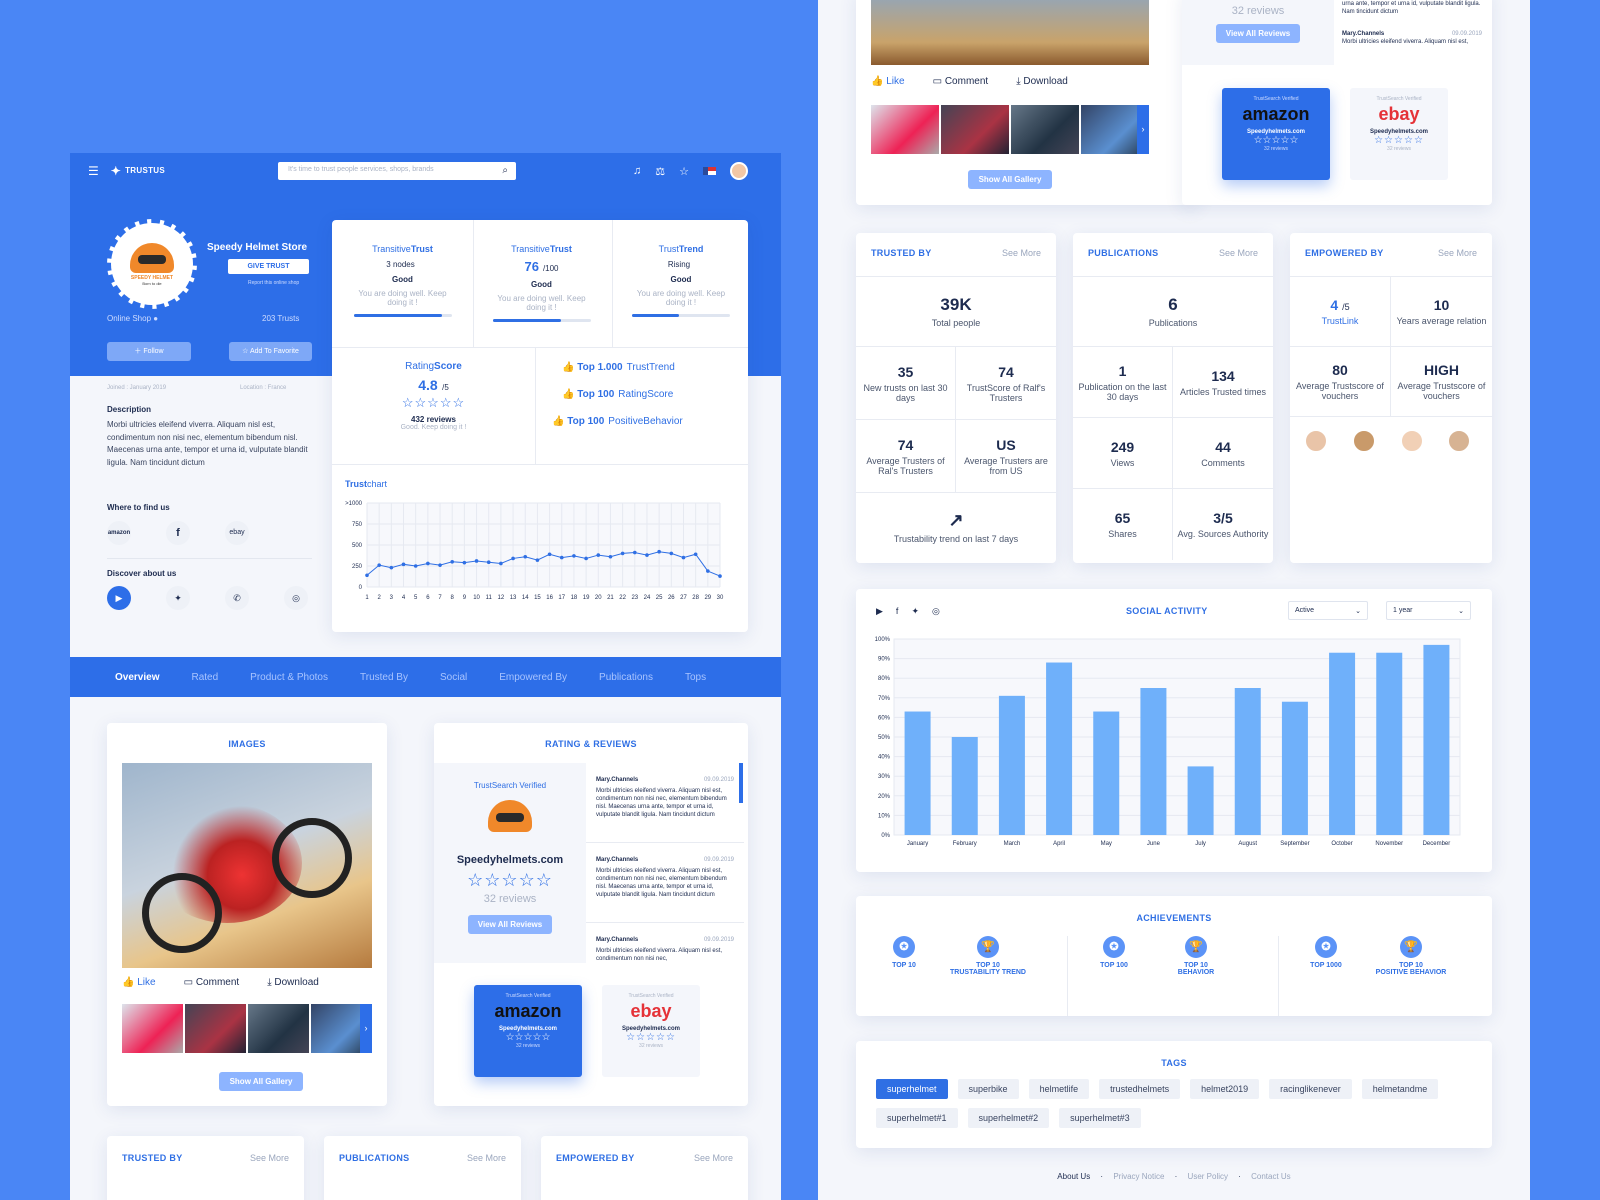 The height and width of the screenshot is (1200, 1600). What do you see at coordinates (1073, 1176) in the screenshot?
I see `footer-link: About Us` at bounding box center [1073, 1176].